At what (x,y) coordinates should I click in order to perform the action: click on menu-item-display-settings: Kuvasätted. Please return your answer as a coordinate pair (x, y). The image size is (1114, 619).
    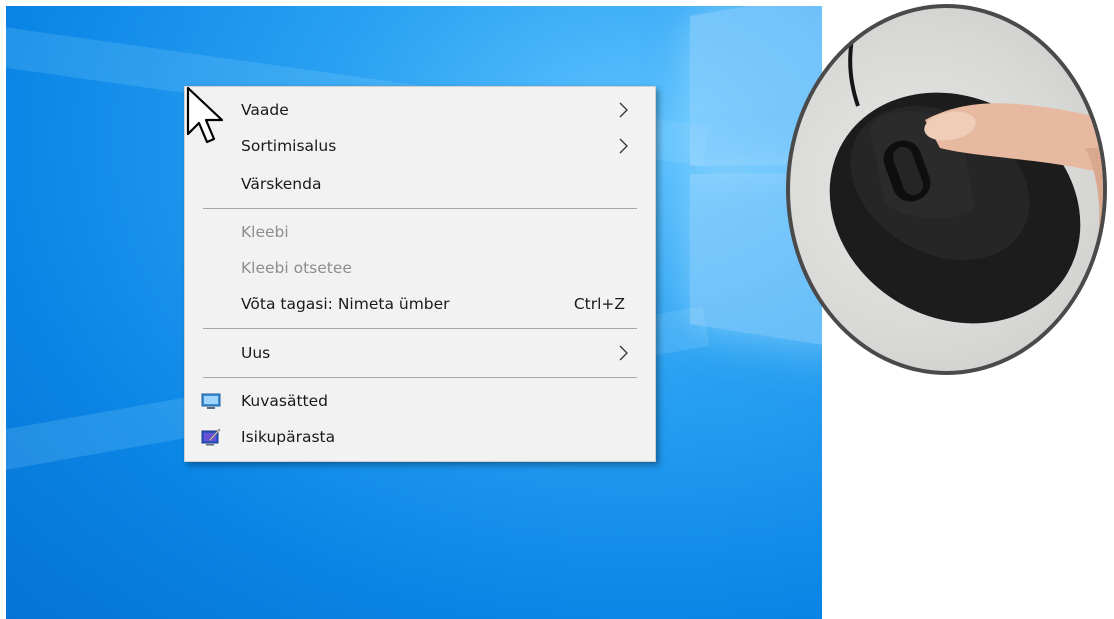
    Looking at the image, I should click on (420, 401).